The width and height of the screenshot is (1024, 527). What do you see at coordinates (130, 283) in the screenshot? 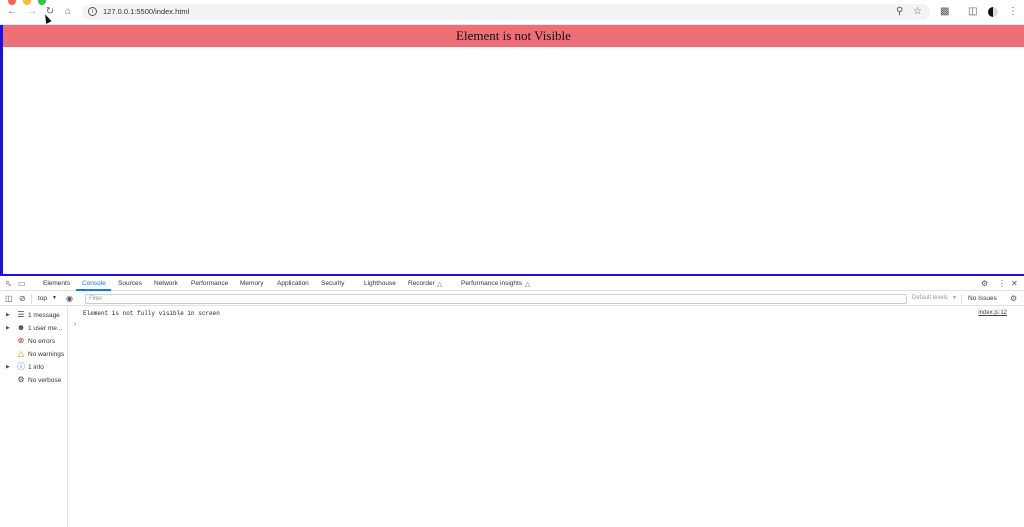
I see `tab-sources: Sources` at bounding box center [130, 283].